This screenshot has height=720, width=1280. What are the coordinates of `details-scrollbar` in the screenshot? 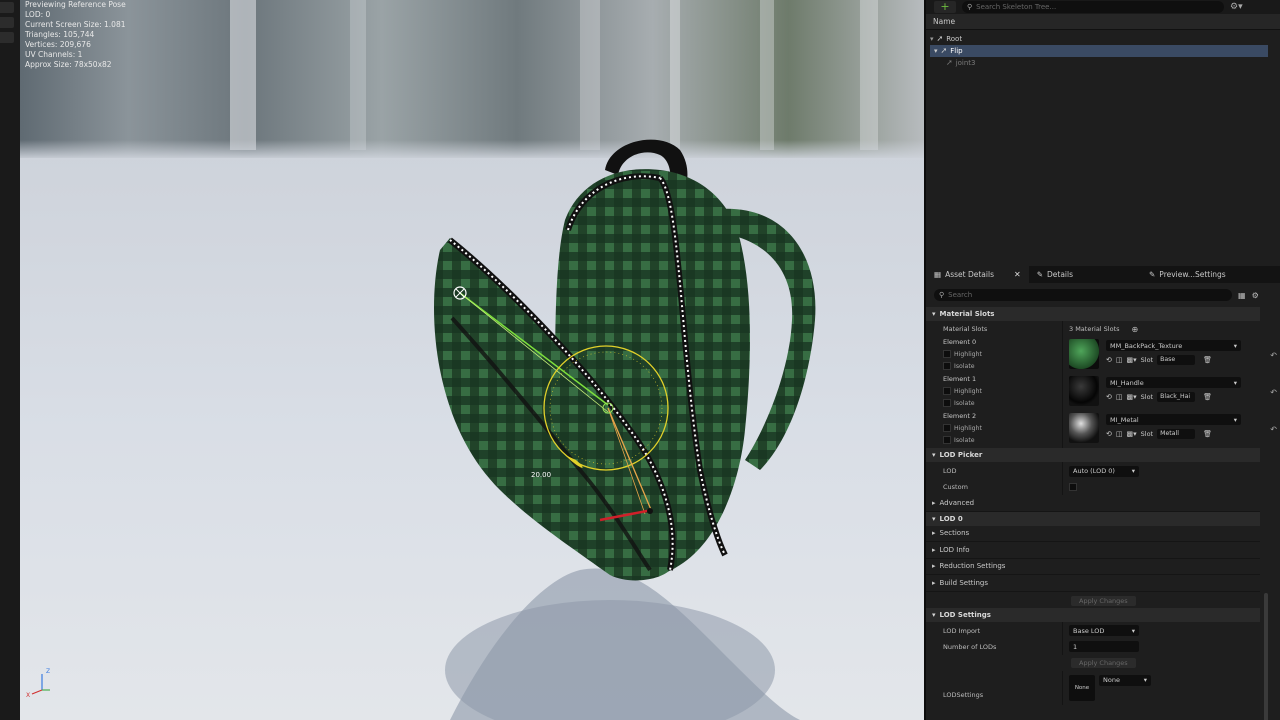 It's located at (1266, 656).